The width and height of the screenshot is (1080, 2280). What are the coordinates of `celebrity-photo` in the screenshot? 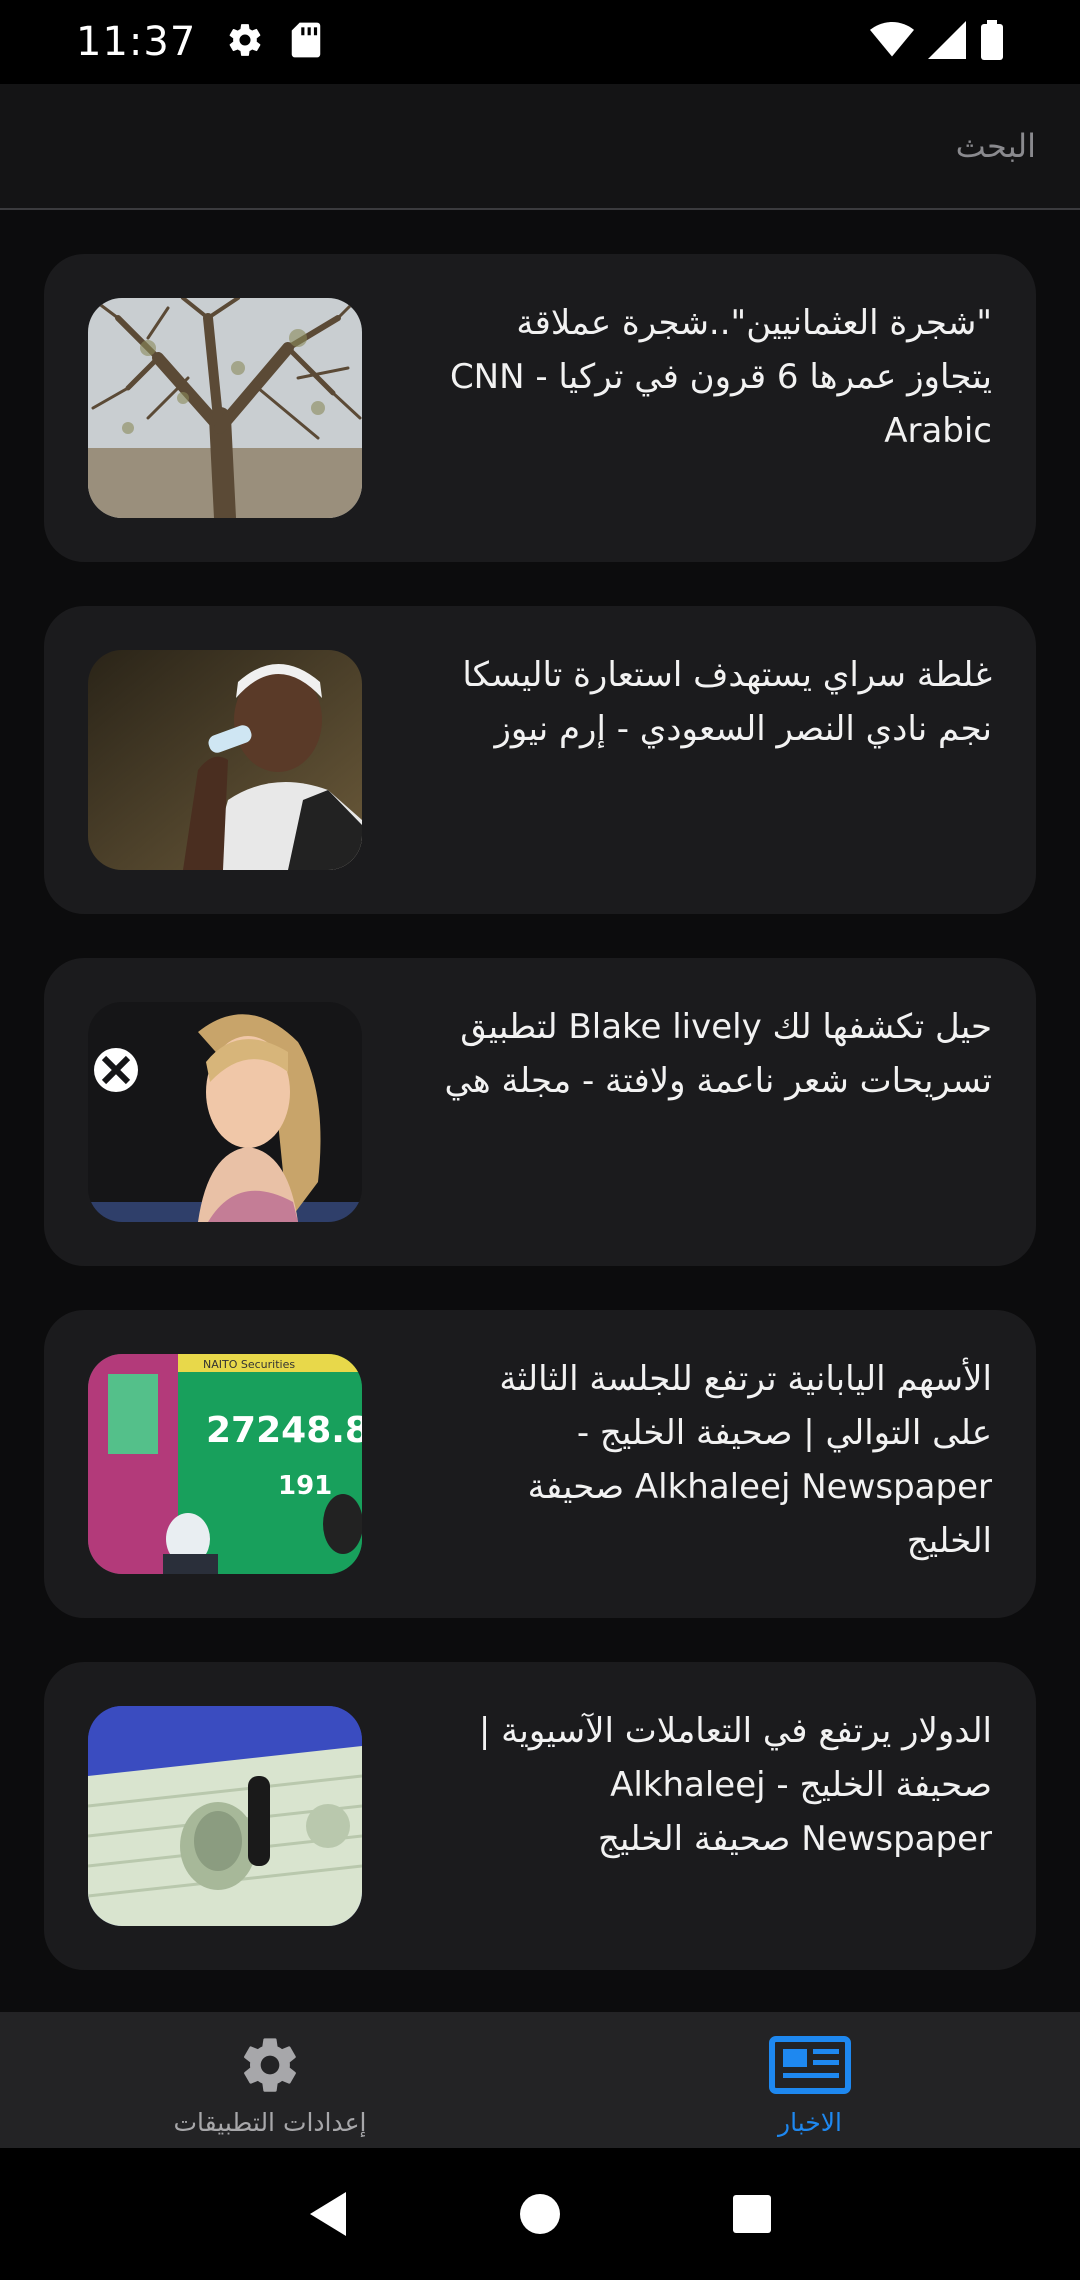 It's located at (225, 1112).